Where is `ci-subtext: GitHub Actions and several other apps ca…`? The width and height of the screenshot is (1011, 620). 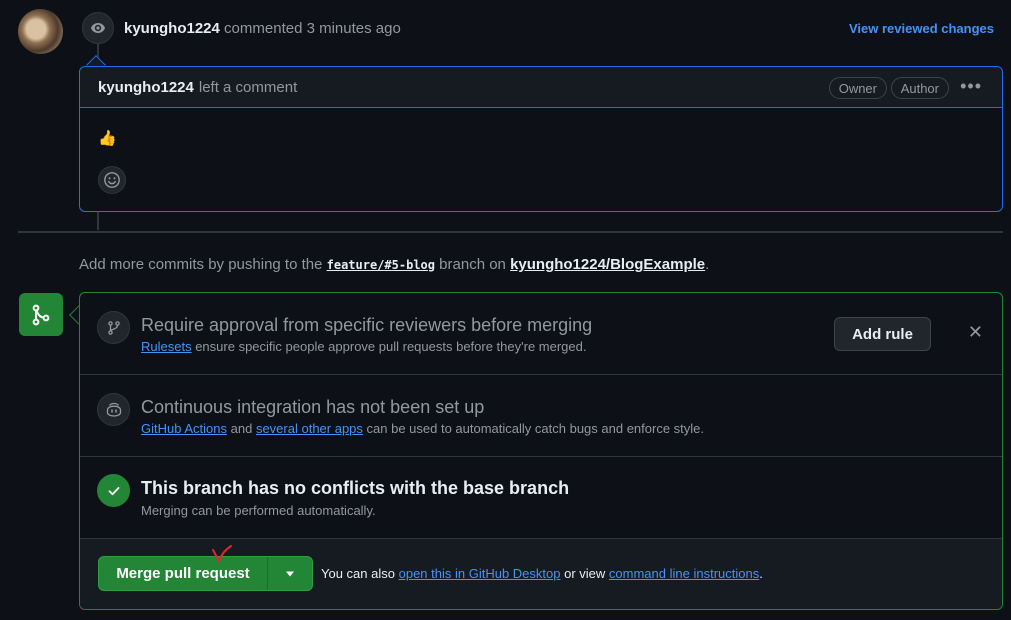 ci-subtext: GitHub Actions and several other apps ca… is located at coordinates (422, 428).